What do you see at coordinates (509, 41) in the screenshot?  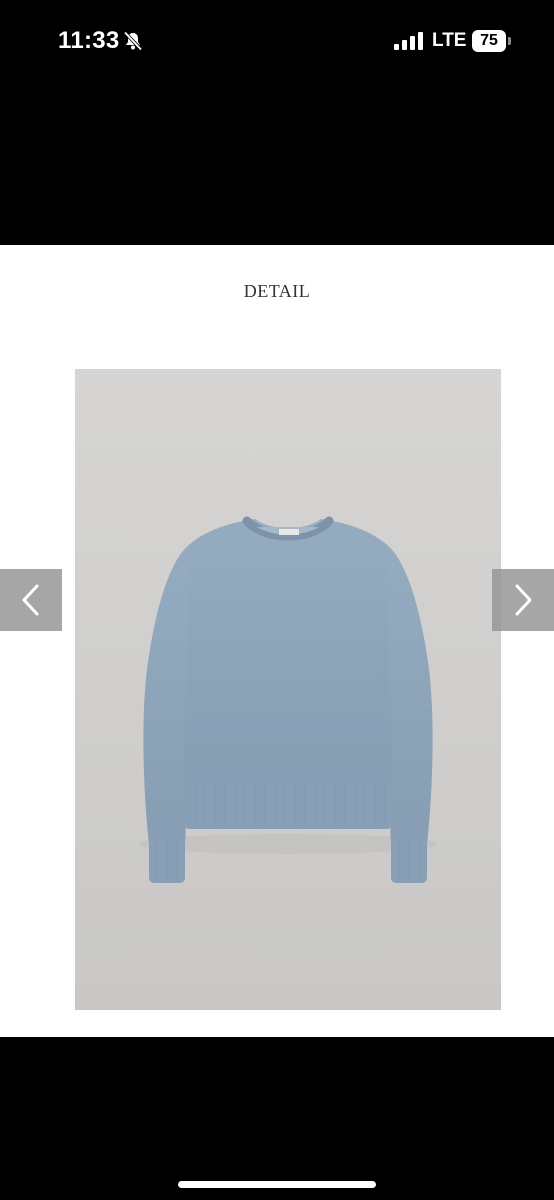 I see `battery-cap` at bounding box center [509, 41].